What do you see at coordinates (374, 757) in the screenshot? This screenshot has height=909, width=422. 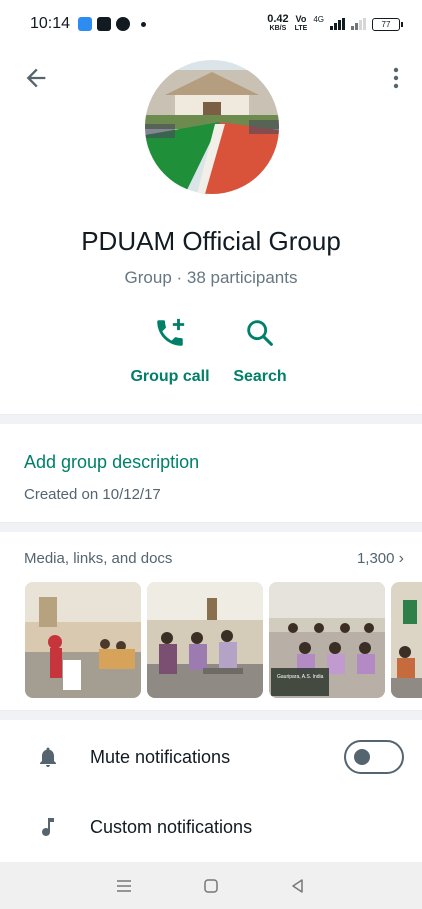 I see `mute-notifications-toggle` at bounding box center [374, 757].